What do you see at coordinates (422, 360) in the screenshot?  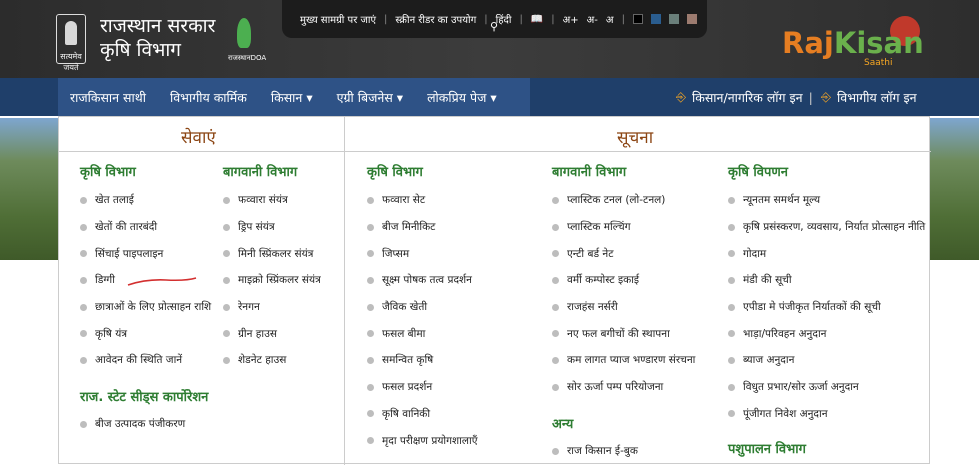 I see `list-item: समन्वित कृषि` at bounding box center [422, 360].